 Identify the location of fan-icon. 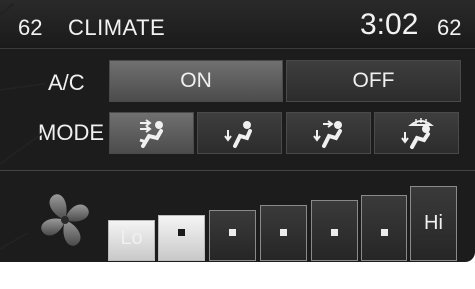
(65, 220).